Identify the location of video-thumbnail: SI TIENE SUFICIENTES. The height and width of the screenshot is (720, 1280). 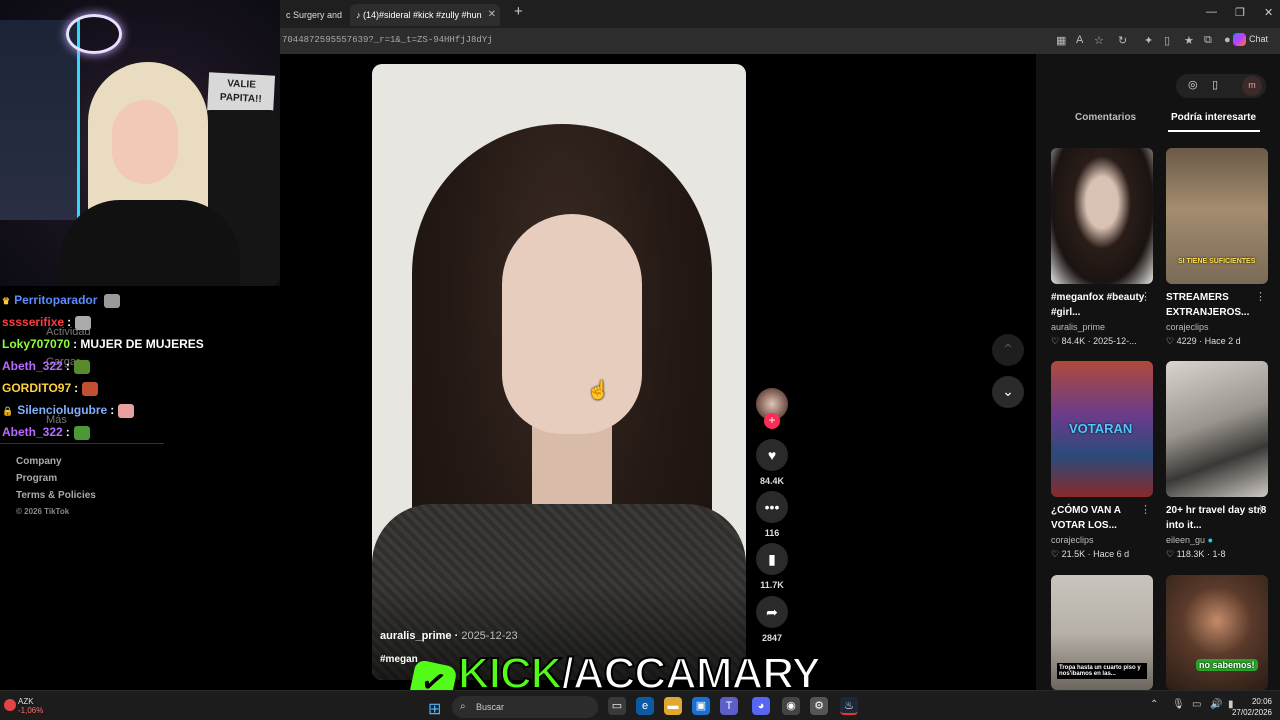
(1217, 216).